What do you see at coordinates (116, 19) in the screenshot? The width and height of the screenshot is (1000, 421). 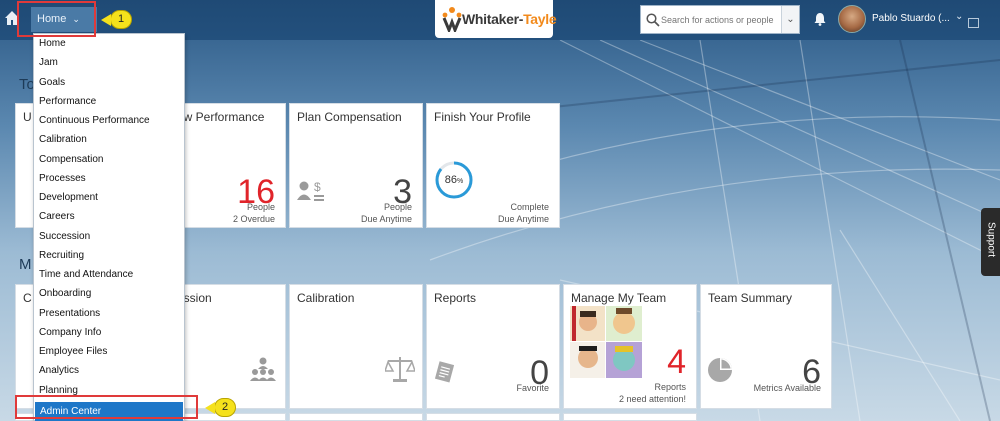 I see `callout-step-1: 1` at bounding box center [116, 19].